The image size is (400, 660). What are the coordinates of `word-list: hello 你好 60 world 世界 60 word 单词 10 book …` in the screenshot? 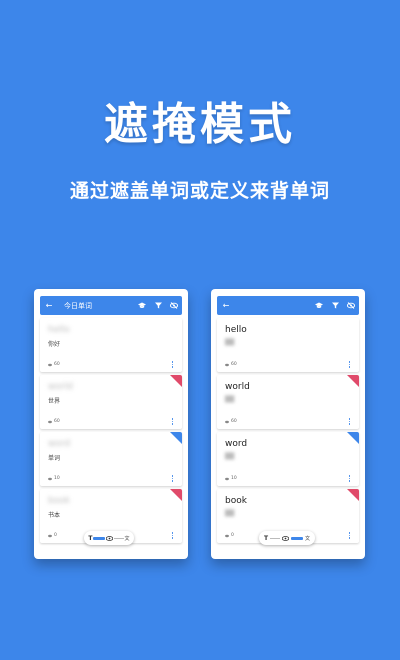 It's located at (111, 432).